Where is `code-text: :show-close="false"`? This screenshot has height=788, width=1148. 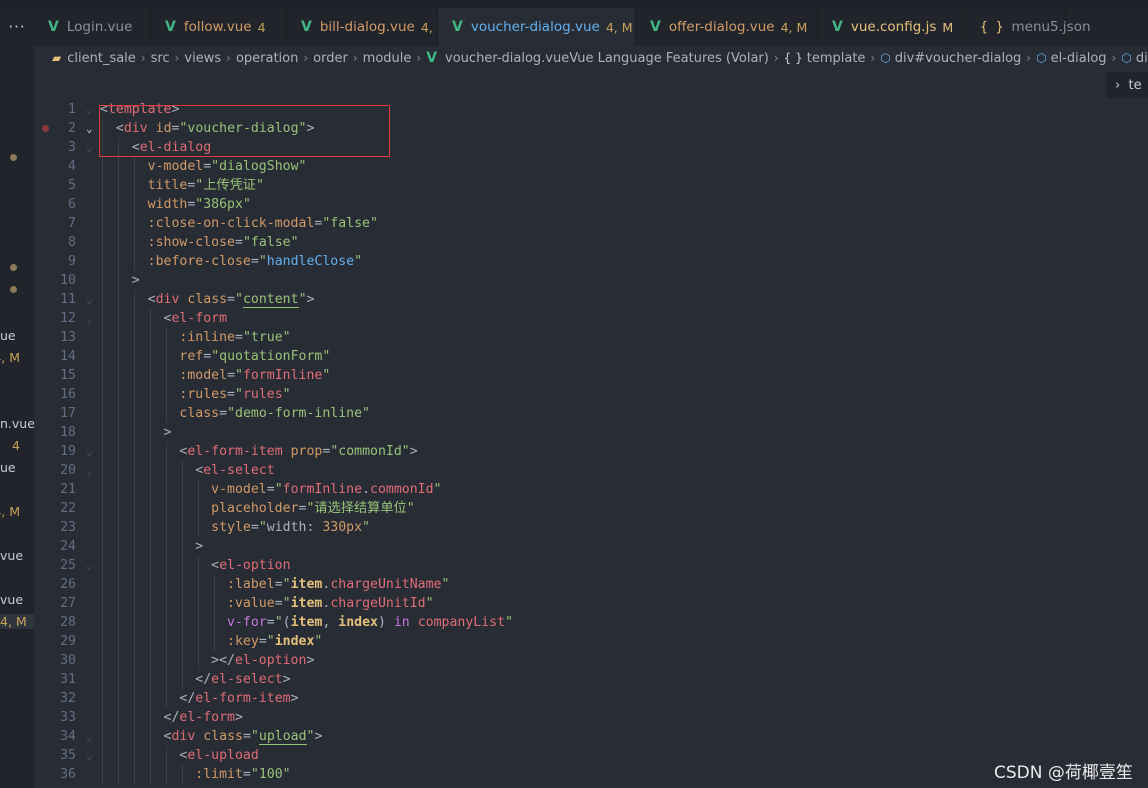 code-text: :show-close="false" is located at coordinates (199, 242).